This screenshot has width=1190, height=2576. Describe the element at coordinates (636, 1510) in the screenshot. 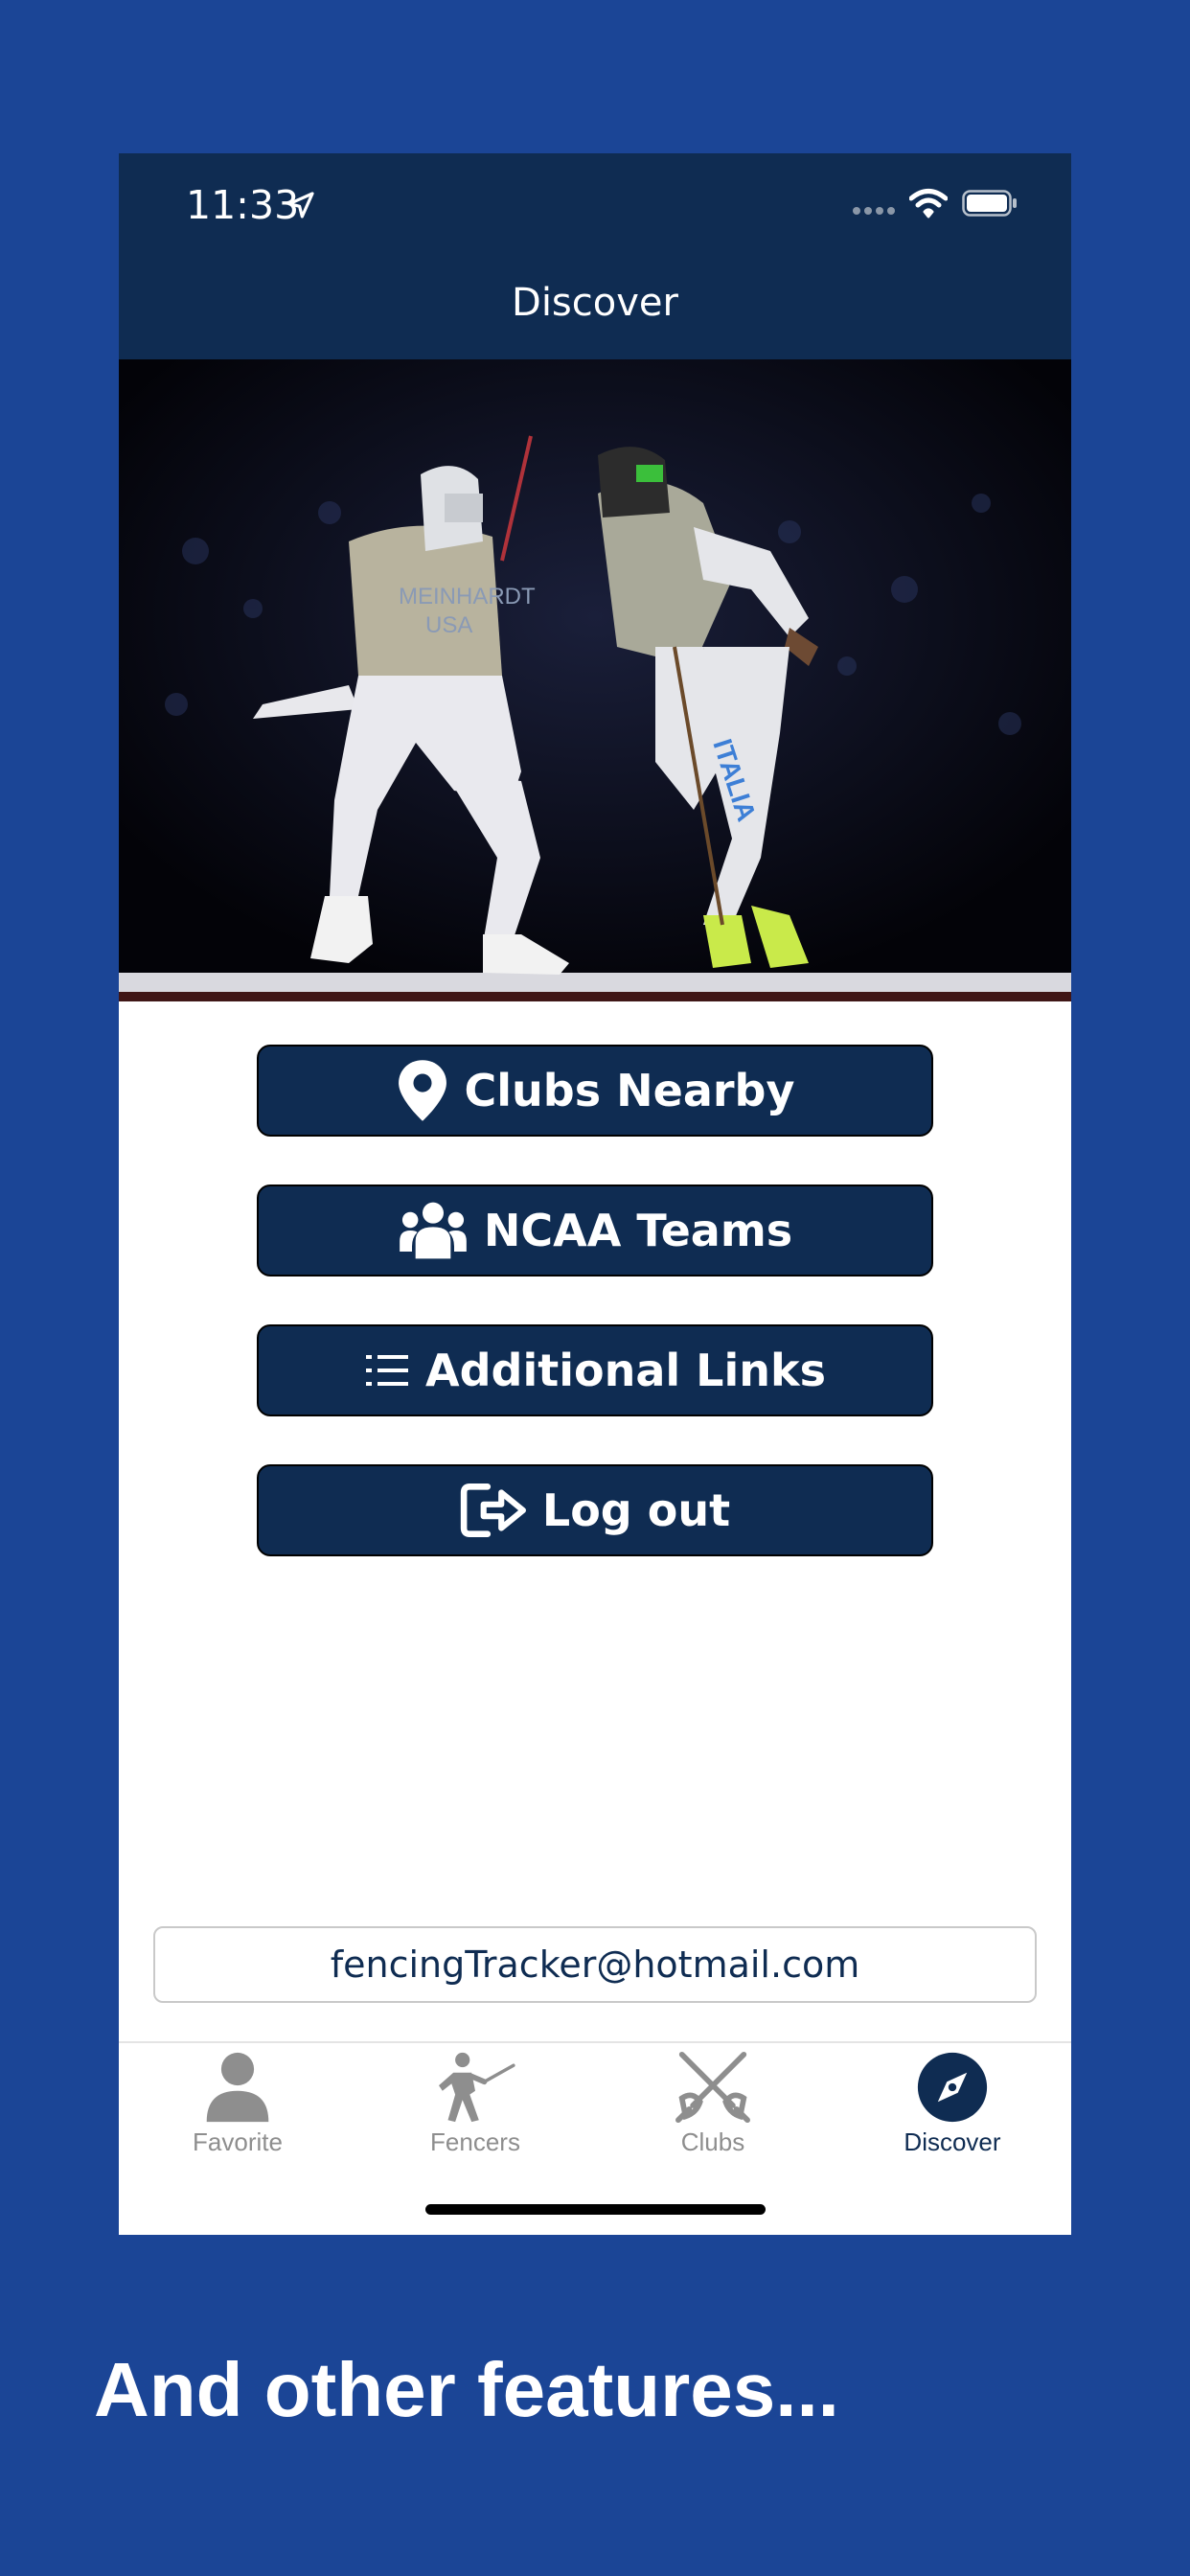

I see `logout-label: Log out` at that location.